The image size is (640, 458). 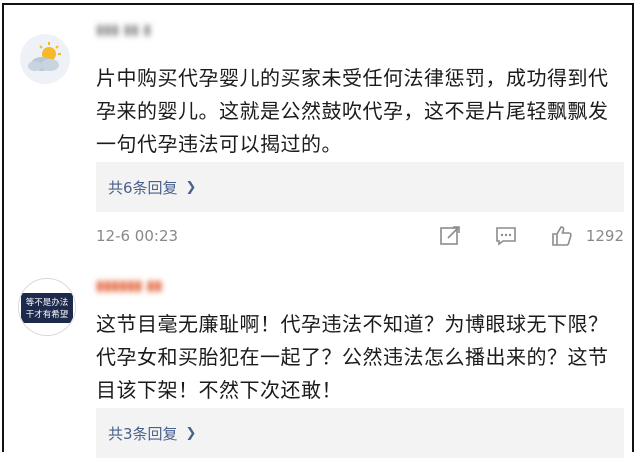 I want to click on replies-count-label: 共3条回复, so click(x=143, y=433).